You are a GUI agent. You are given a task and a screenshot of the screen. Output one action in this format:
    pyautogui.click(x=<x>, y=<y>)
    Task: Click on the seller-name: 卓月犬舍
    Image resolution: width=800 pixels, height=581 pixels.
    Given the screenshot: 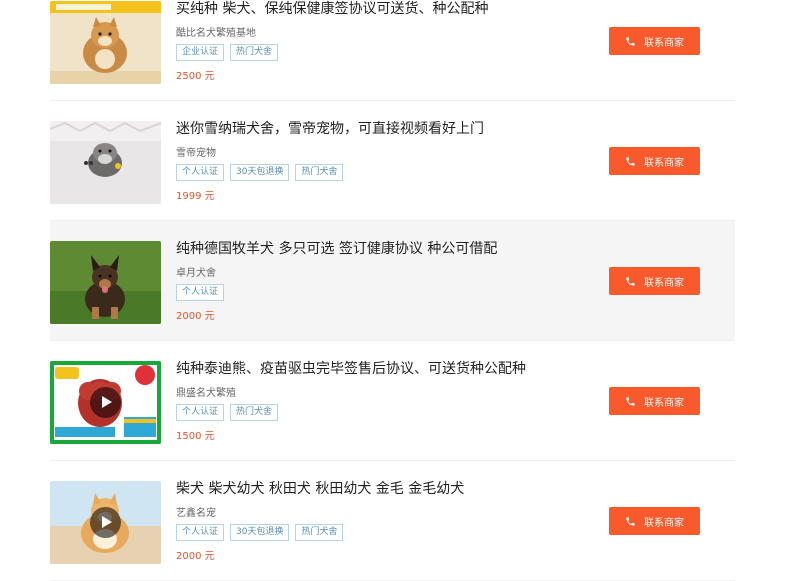 What is the action you would take?
    pyautogui.click(x=196, y=271)
    